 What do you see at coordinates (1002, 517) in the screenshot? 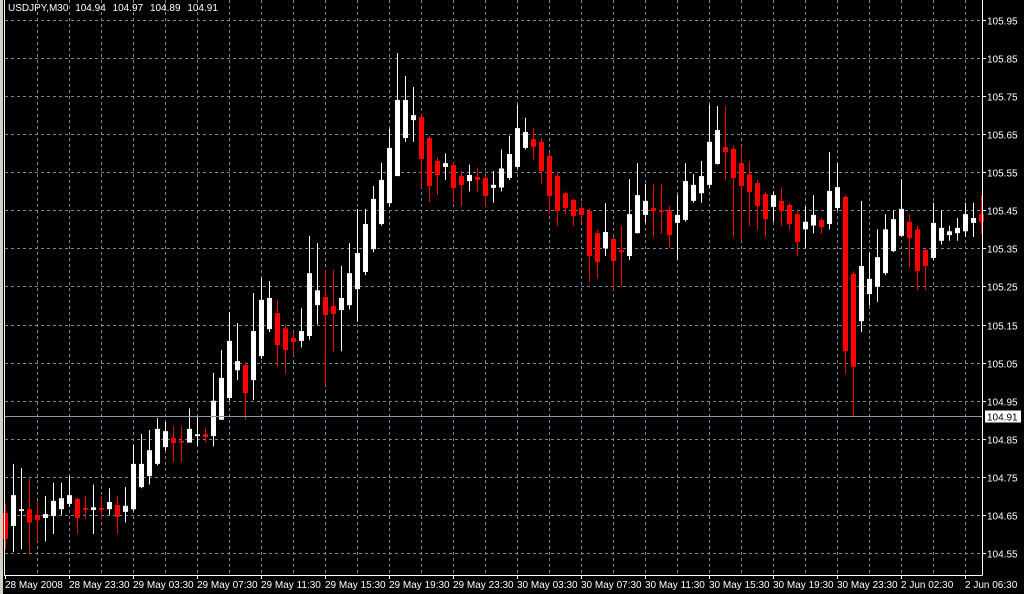
I see `y-tick-label: 104.65` at bounding box center [1002, 517].